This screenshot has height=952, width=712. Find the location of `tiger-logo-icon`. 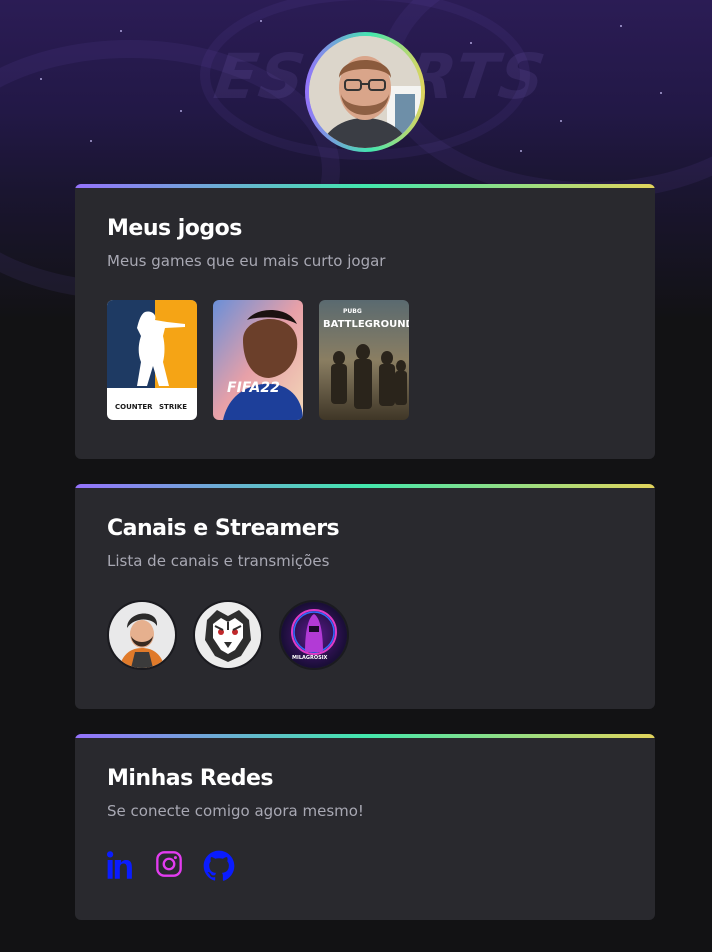

tiger-logo-icon is located at coordinates (228, 635).